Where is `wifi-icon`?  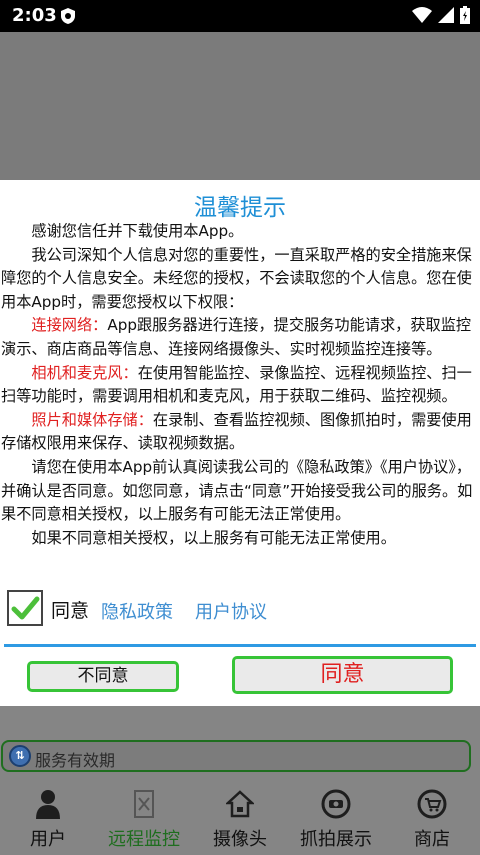 wifi-icon is located at coordinates (422, 17).